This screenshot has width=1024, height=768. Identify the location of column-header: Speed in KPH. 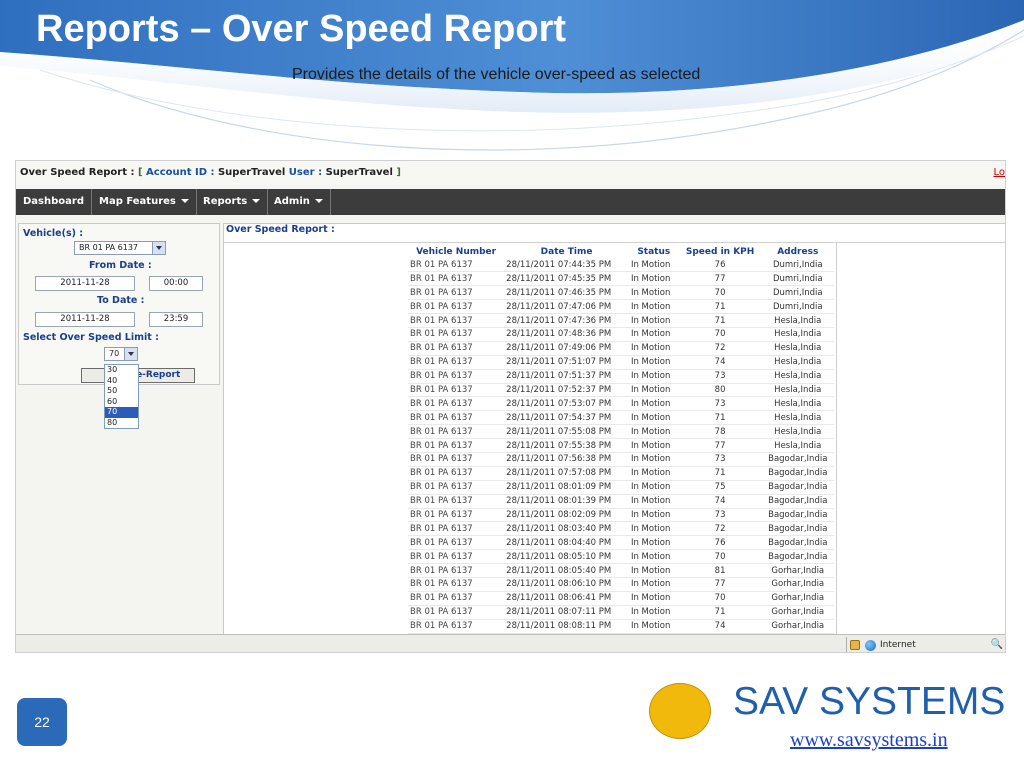
(720, 251).